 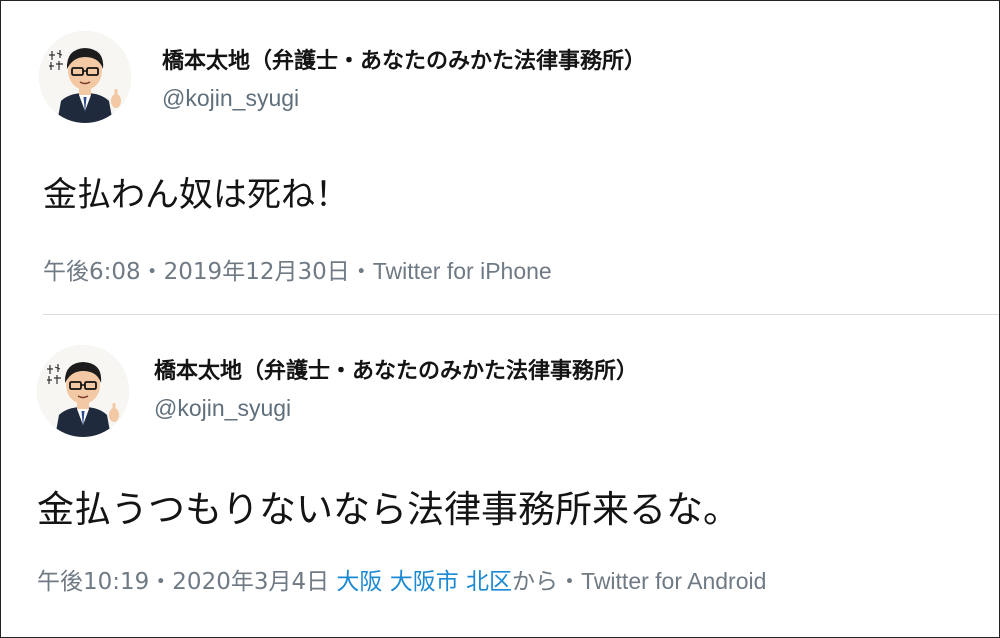 What do you see at coordinates (359, 582) in the screenshot?
I see `location-prefecture-link: 大阪` at bounding box center [359, 582].